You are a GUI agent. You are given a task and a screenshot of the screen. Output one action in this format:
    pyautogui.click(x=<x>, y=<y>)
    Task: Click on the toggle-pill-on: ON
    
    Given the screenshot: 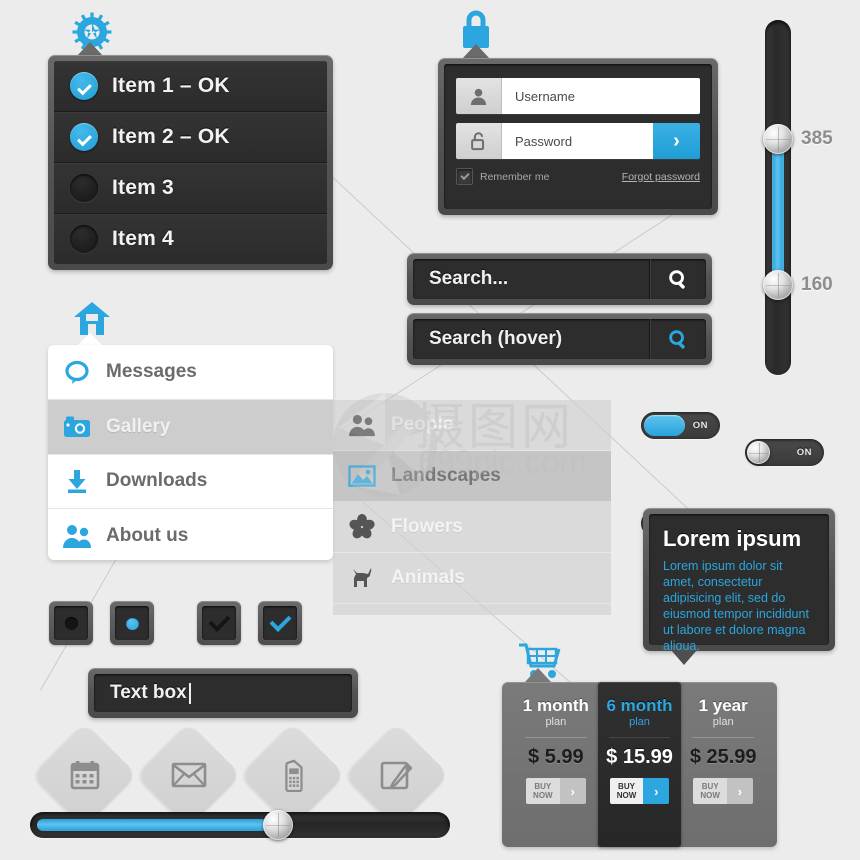 What is the action you would take?
    pyautogui.click(x=680, y=425)
    